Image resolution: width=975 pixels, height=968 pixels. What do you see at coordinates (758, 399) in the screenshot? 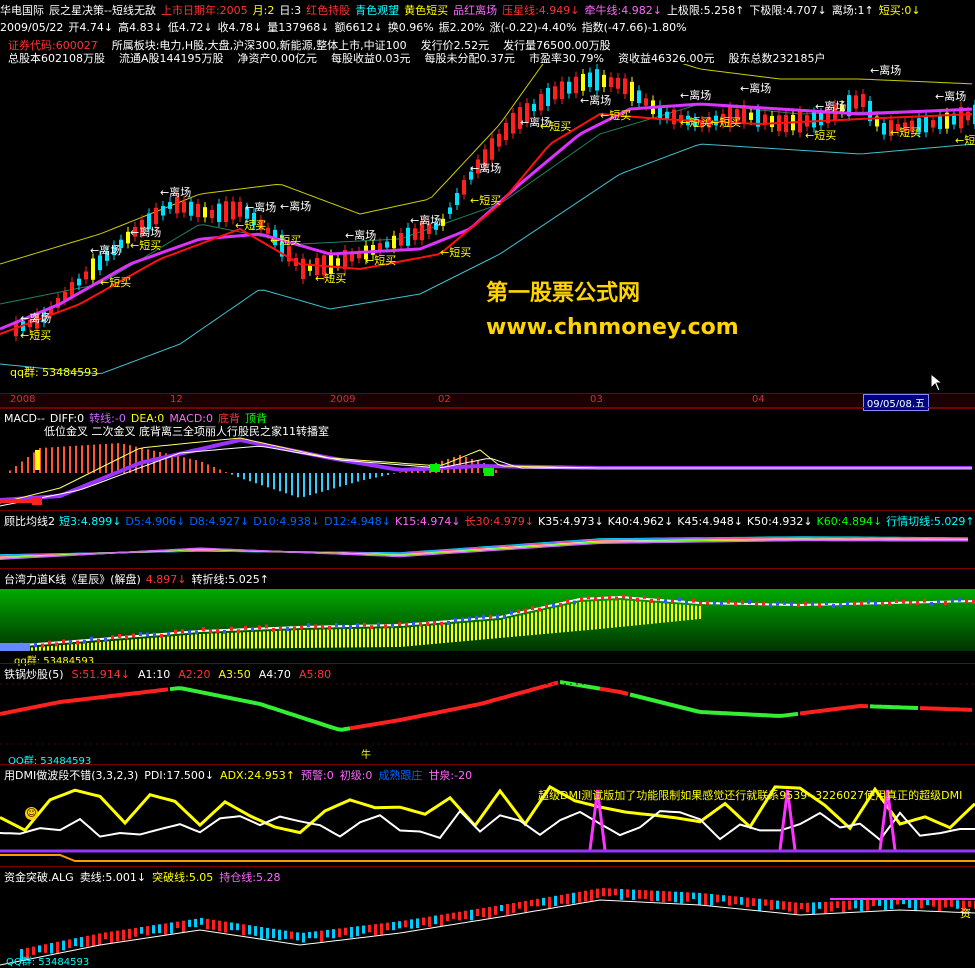
I see `date-tick: 04` at bounding box center [758, 399].